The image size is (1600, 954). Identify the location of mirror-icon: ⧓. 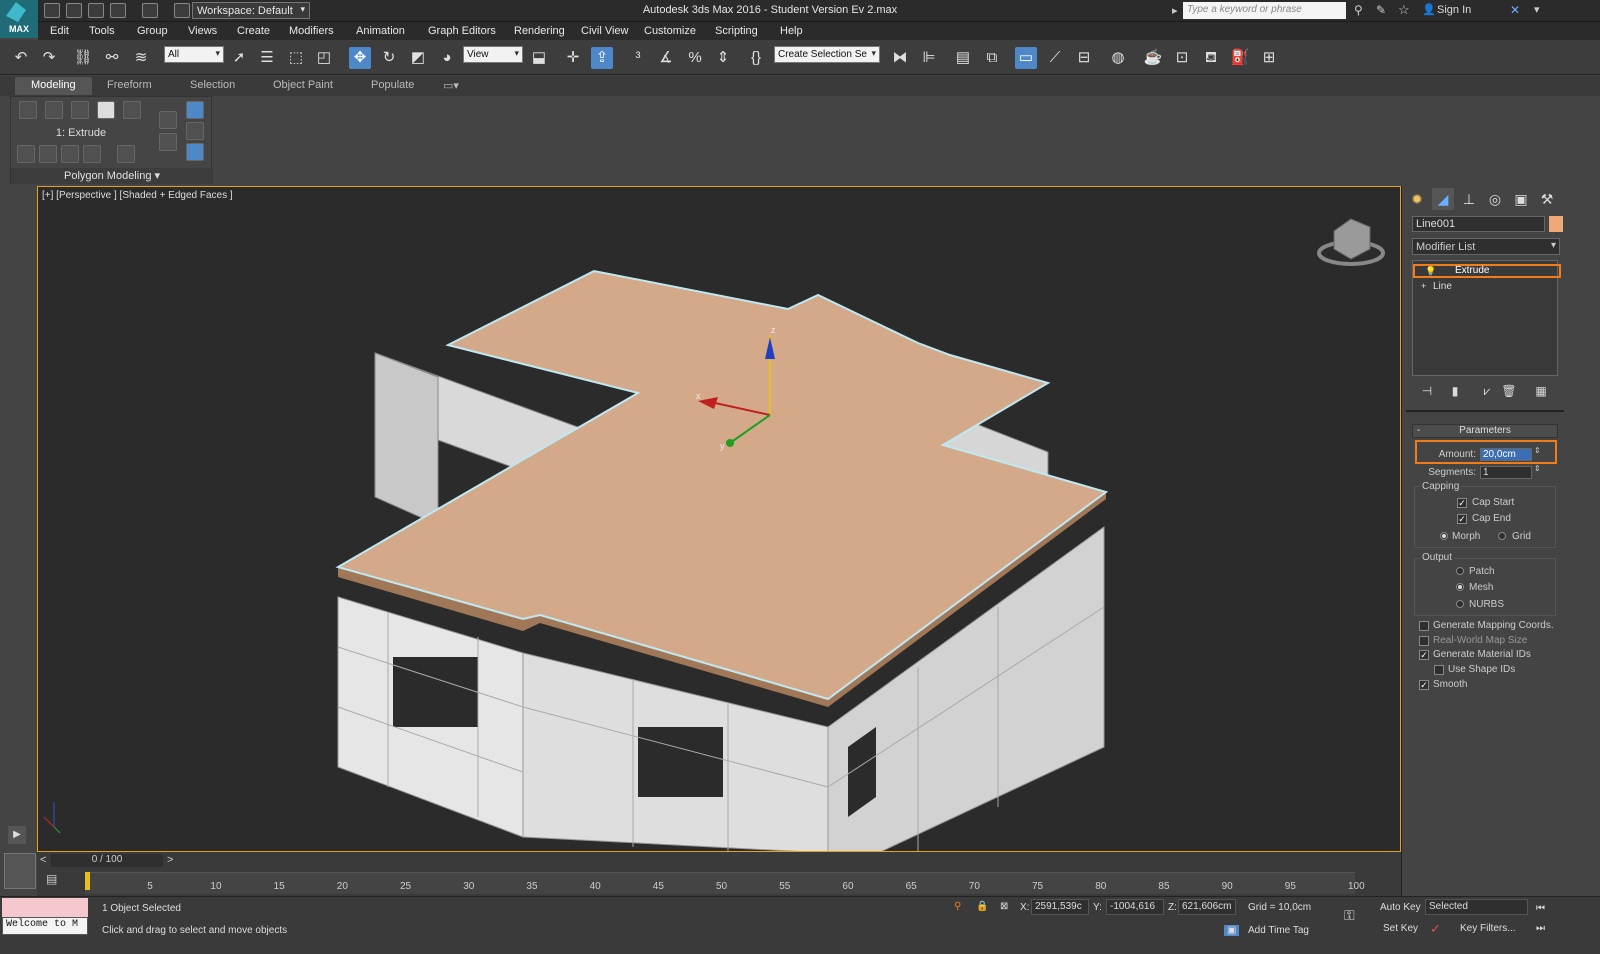
(900, 58).